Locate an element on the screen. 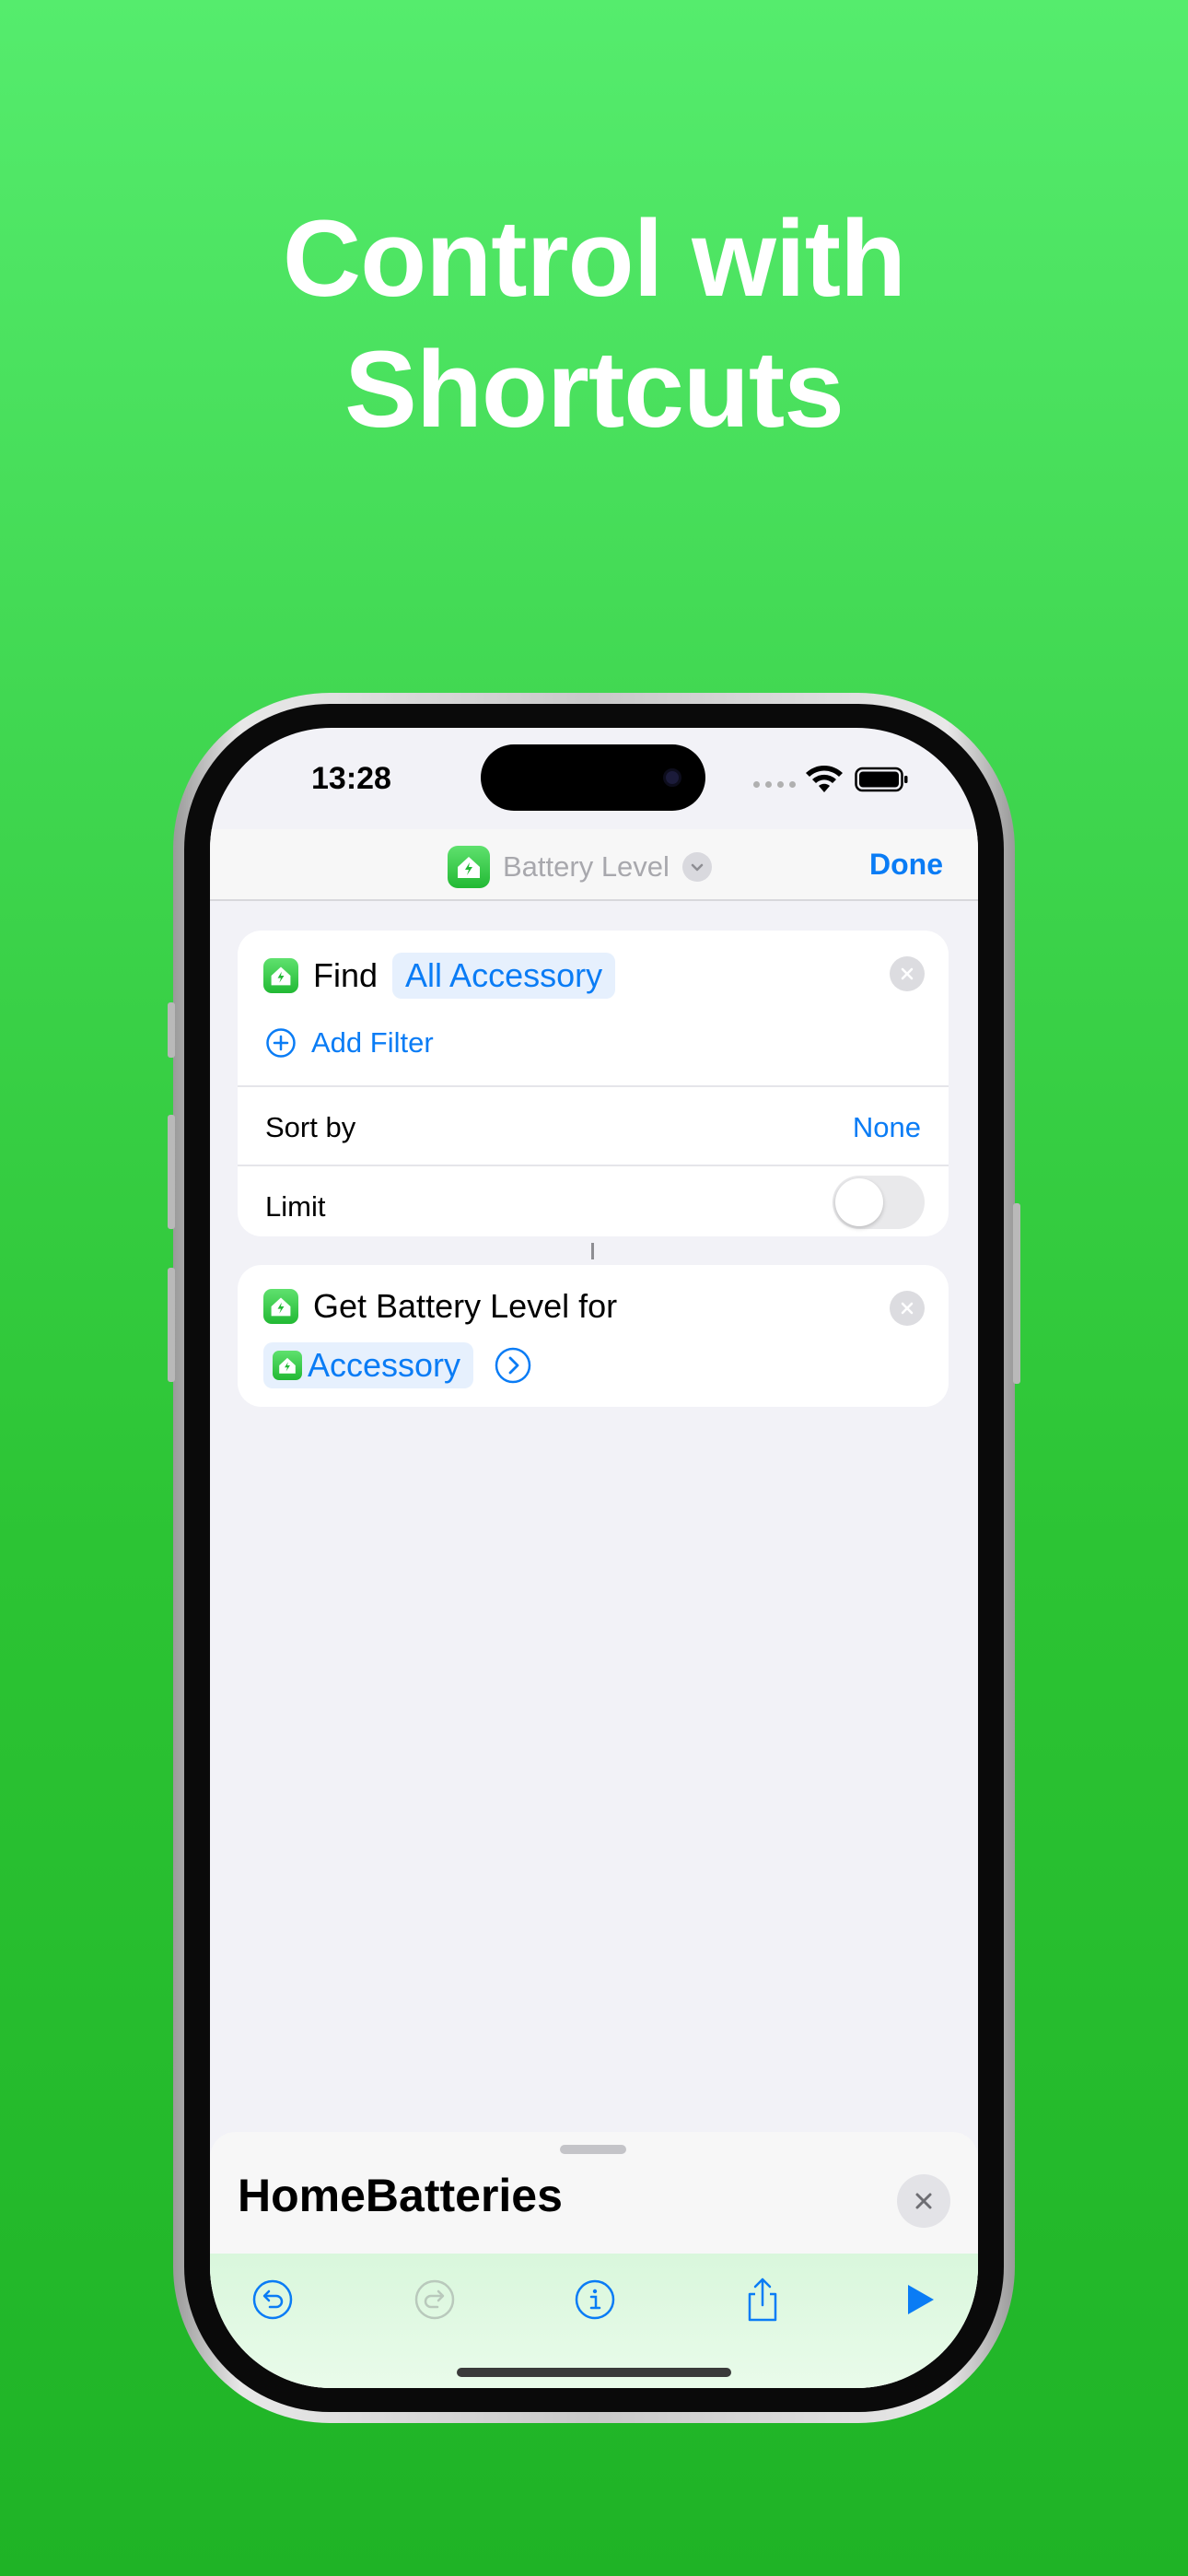 Image resolution: width=1188 pixels, height=2576 pixels. add-filter-label: Add Filter is located at coordinates (372, 1042).